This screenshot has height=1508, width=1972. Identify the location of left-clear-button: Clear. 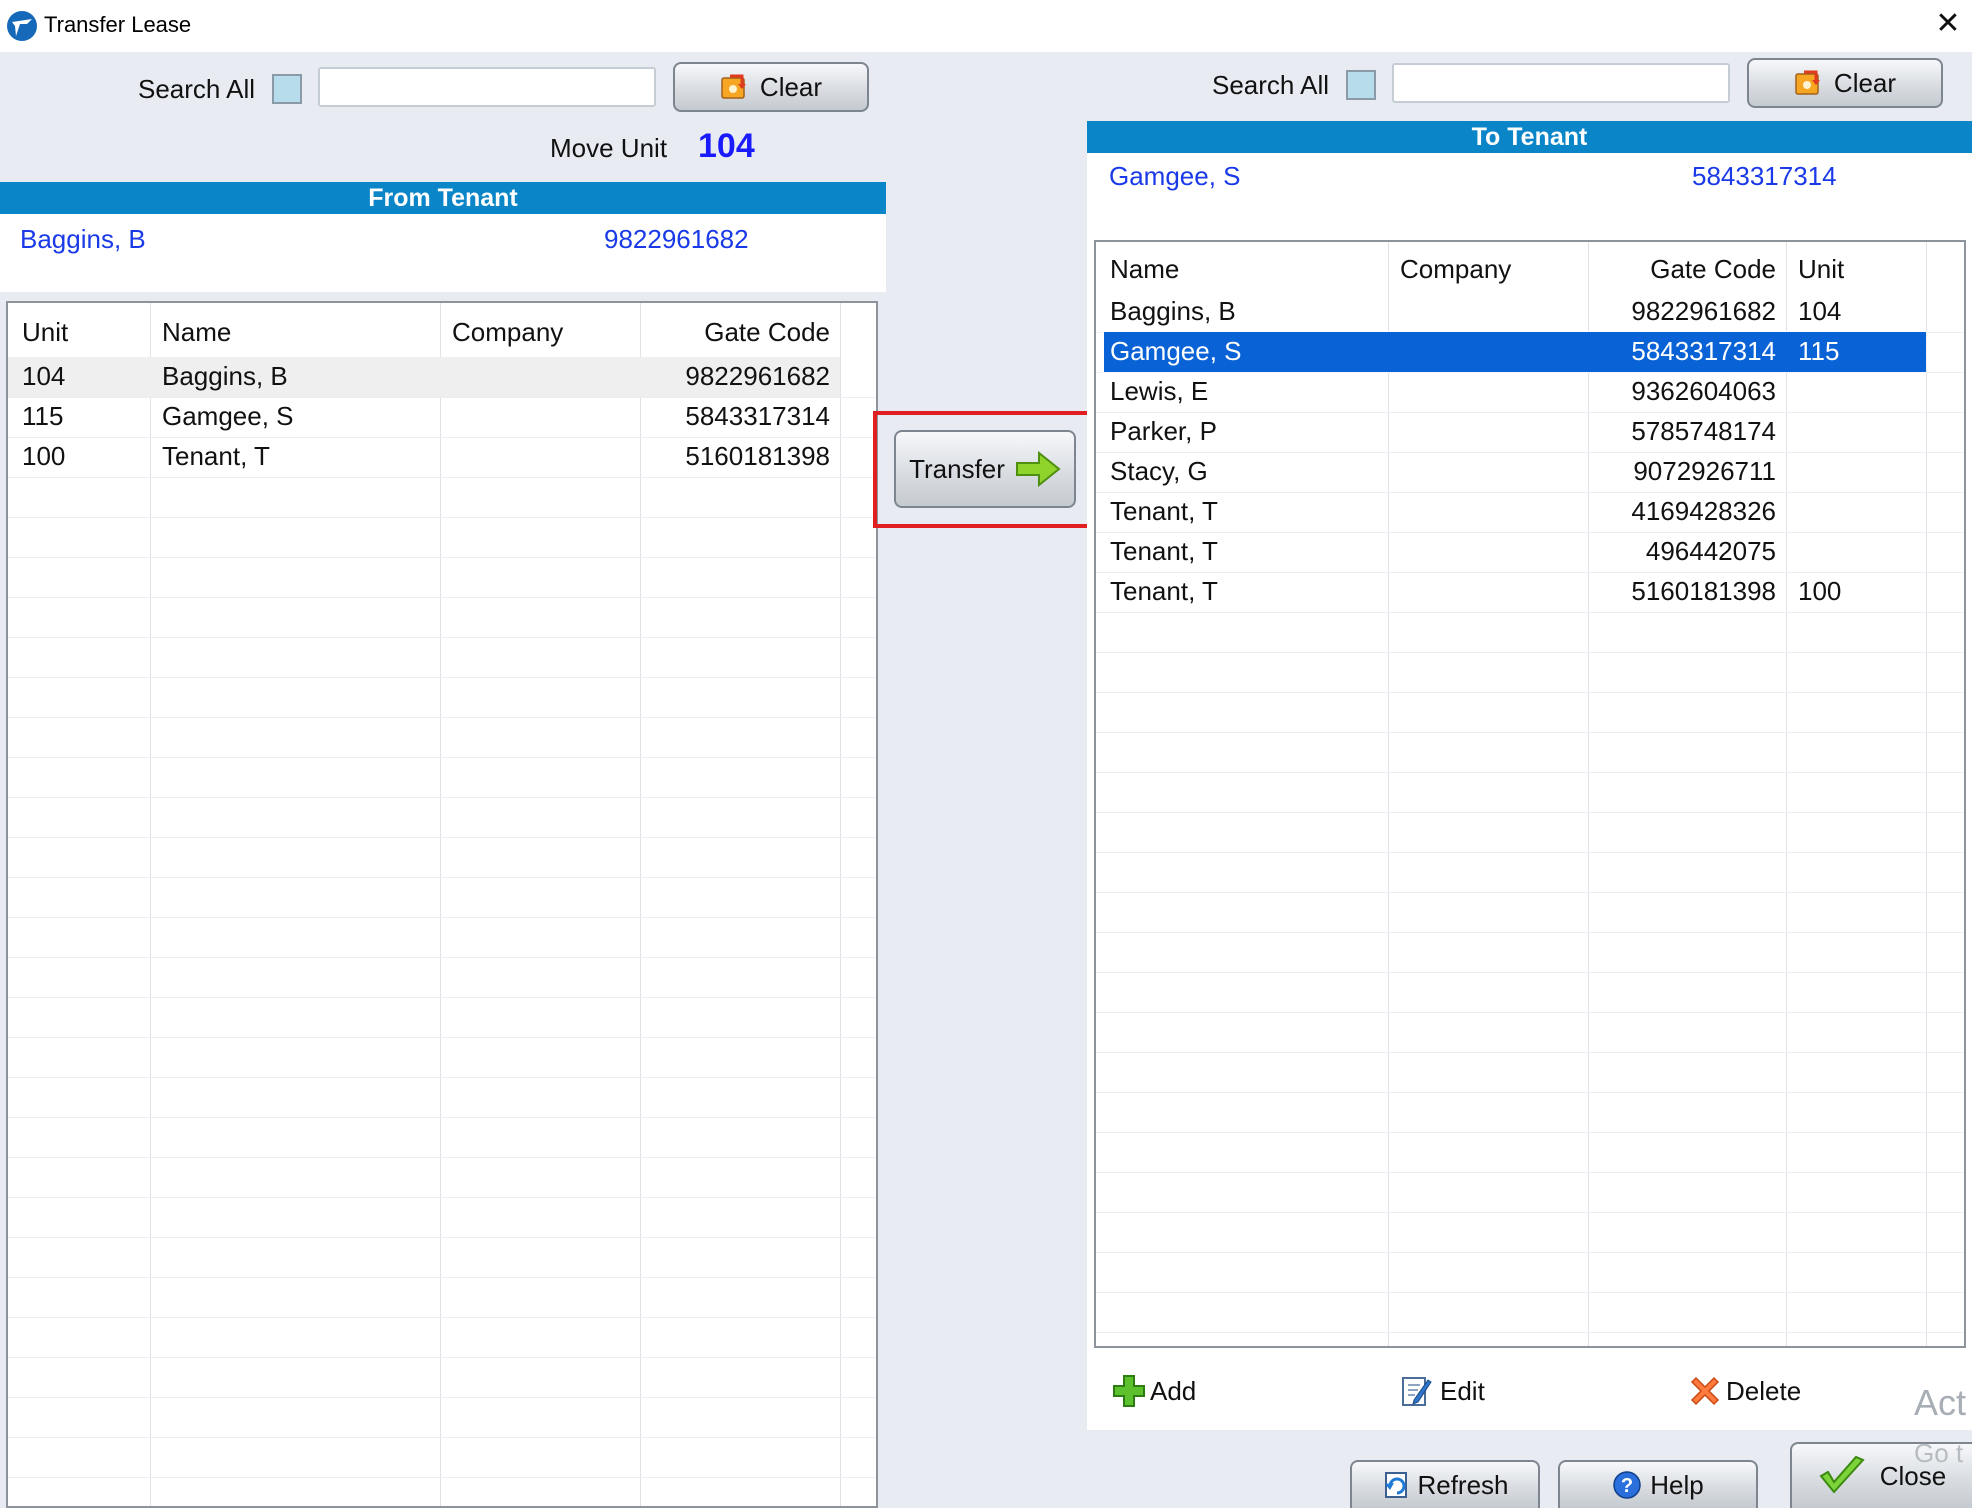
(771, 87).